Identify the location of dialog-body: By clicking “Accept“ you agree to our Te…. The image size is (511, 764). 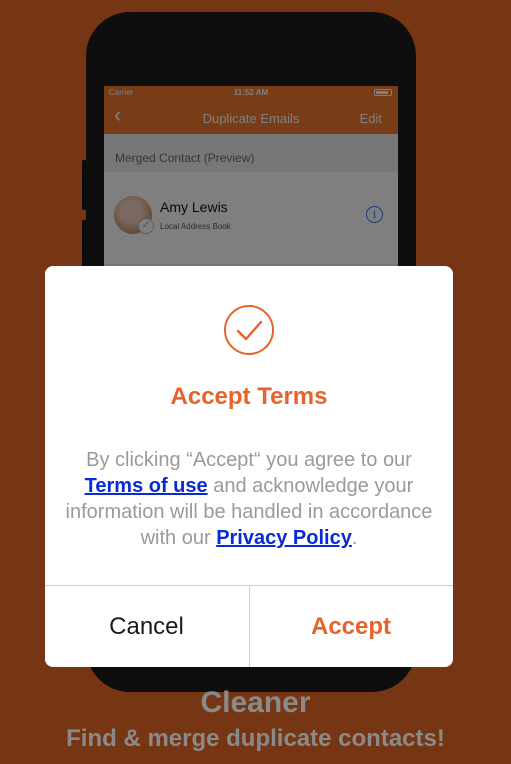
(249, 499).